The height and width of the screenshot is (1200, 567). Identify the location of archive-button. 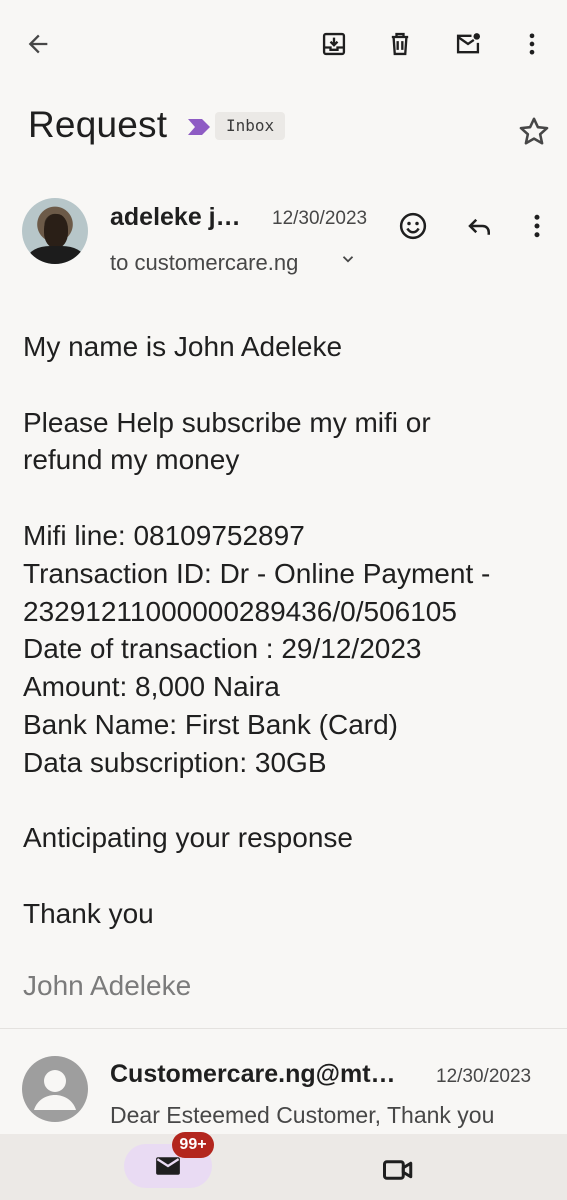
(334, 44).